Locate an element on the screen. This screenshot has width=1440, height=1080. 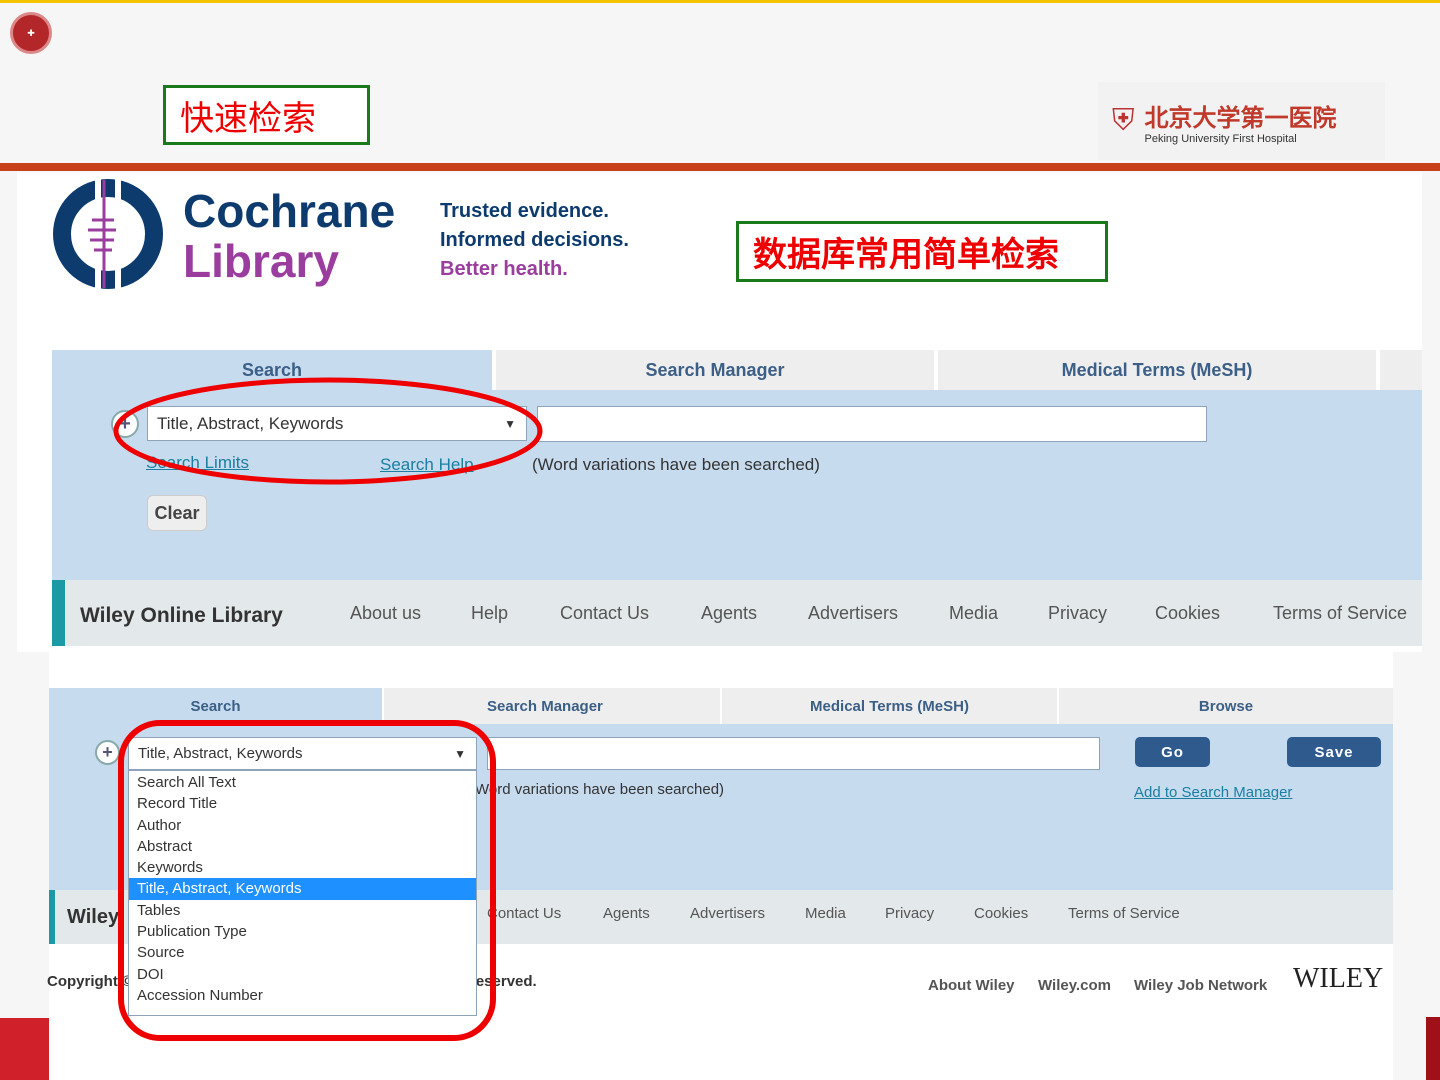
red-rounded-annotation is located at coordinates (307, 880).